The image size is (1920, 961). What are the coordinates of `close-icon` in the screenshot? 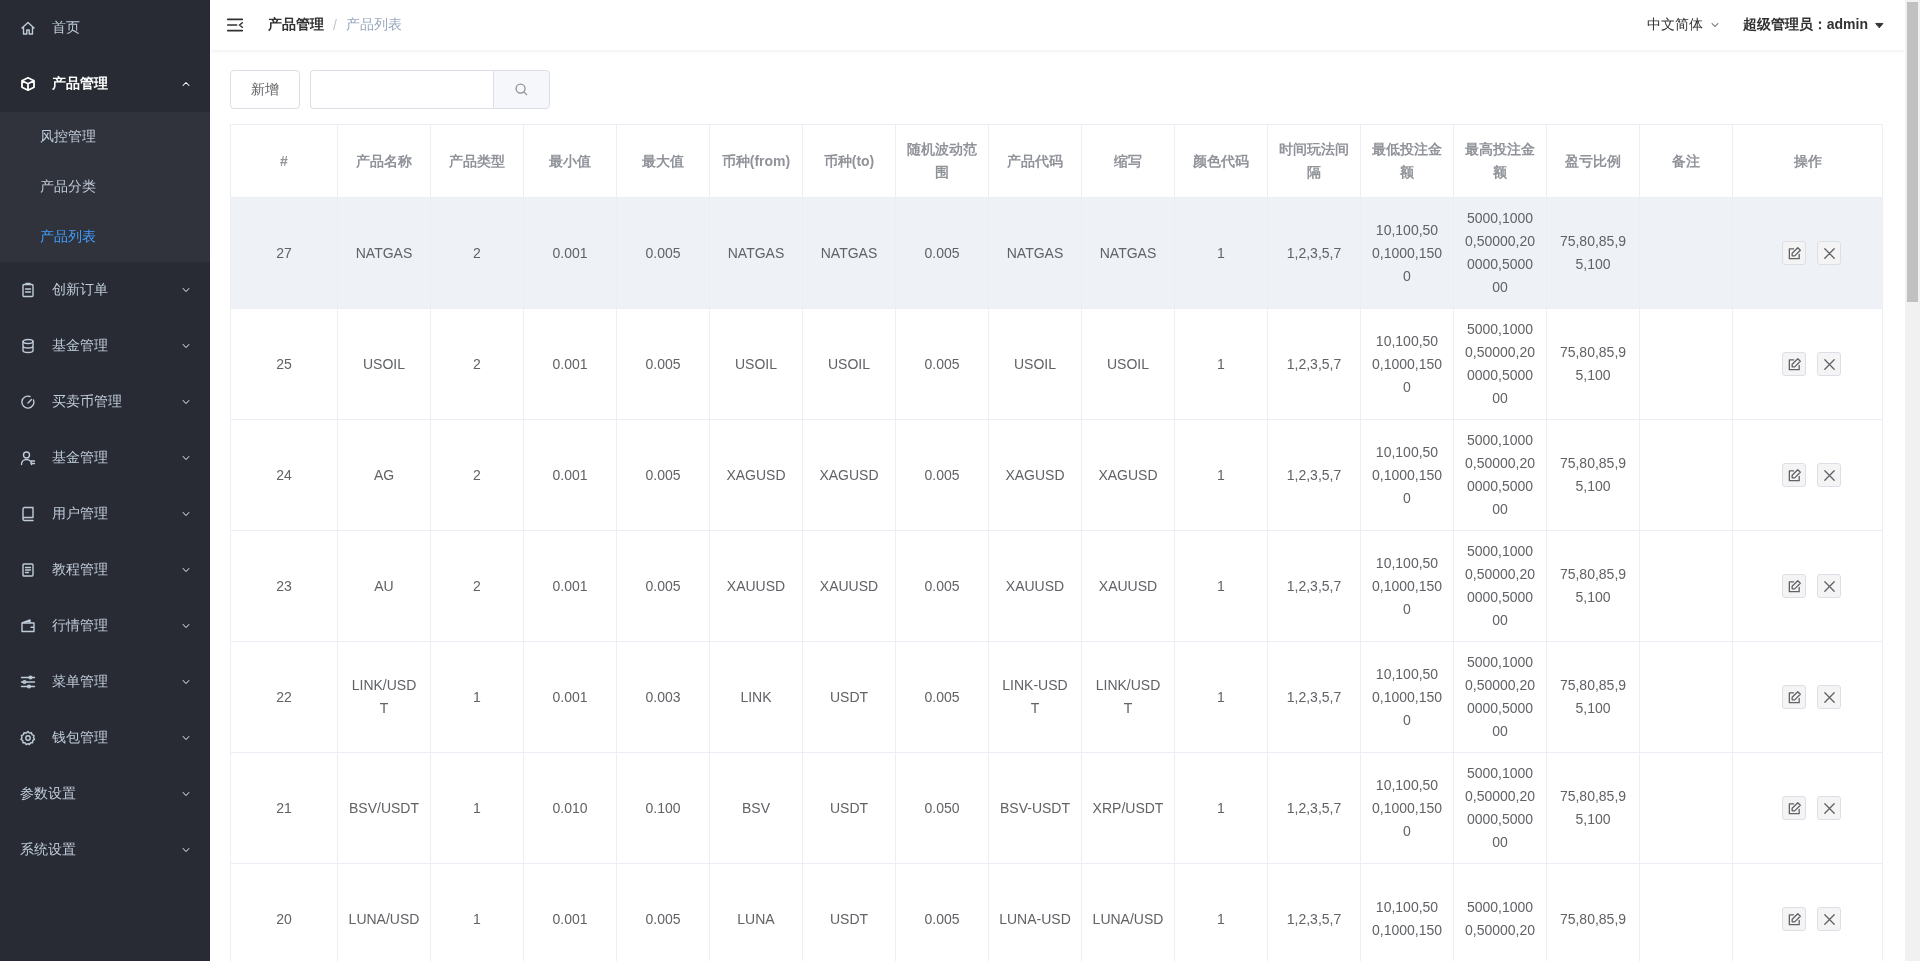 It's located at (1829, 808).